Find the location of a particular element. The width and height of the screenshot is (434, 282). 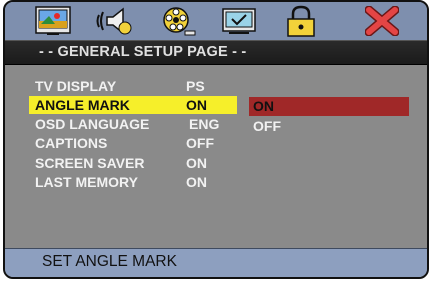

menu-item-value: ENG is located at coordinates (204, 124).